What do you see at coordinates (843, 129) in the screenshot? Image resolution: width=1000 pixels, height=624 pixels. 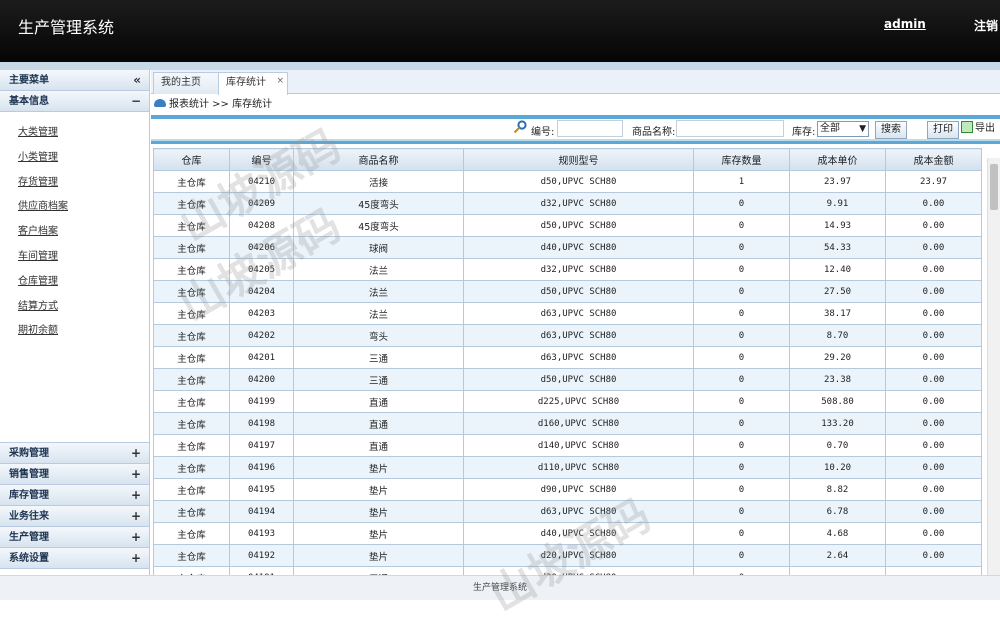 I see `warehouse-select: 全部 ▼` at bounding box center [843, 129].